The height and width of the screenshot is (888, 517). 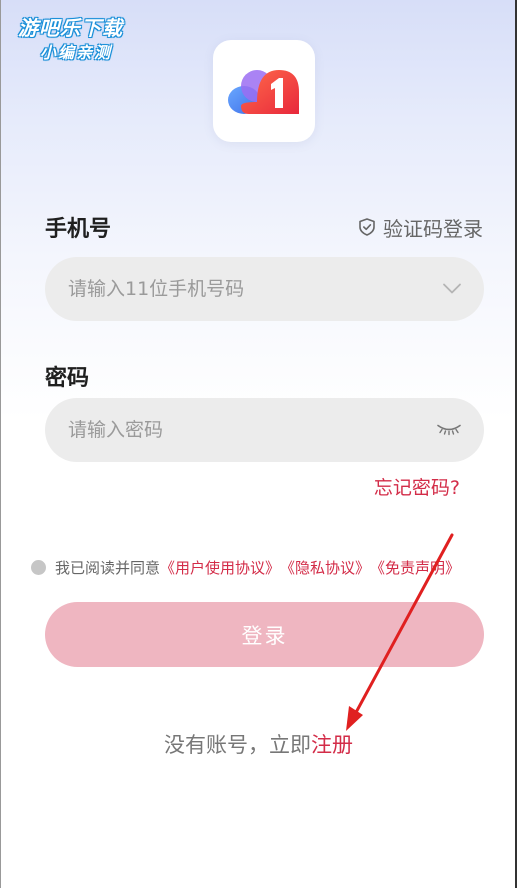 I want to click on watermark: 游吧乐下载 小编亲测, so click(x=80, y=40).